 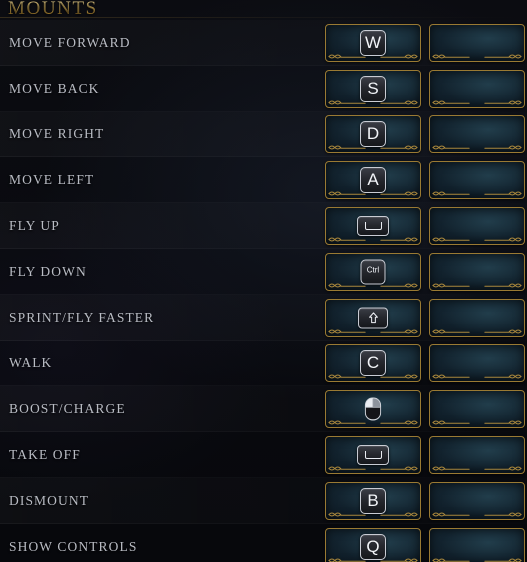 I want to click on keybind-slot-primary: S, so click(x=373, y=88).